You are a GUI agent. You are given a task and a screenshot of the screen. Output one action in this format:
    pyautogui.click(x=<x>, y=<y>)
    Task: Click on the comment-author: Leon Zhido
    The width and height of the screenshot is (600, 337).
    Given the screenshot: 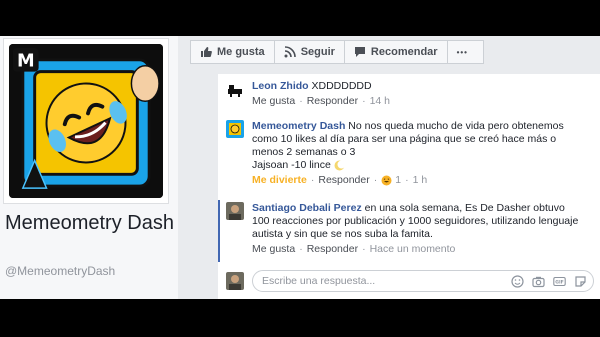 What is the action you would take?
    pyautogui.click(x=280, y=86)
    